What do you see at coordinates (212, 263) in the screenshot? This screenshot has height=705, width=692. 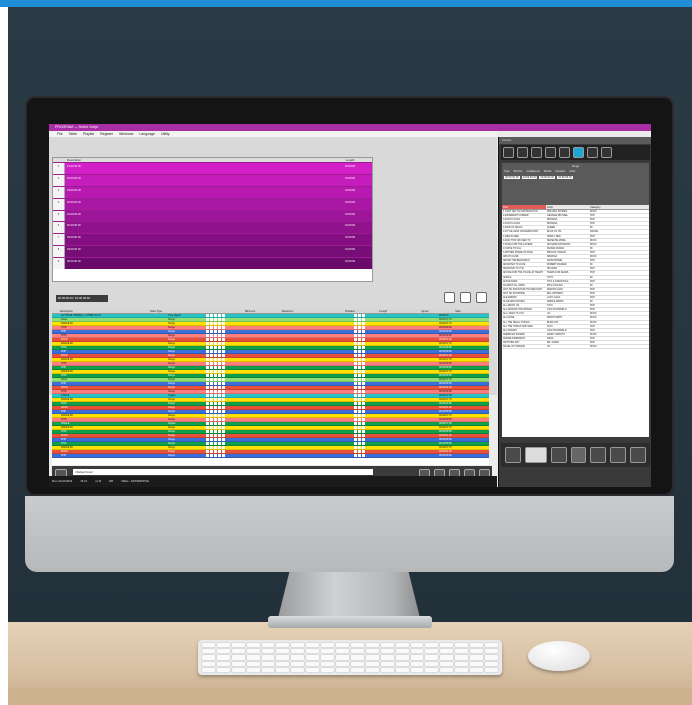 I see `hour-table-row: 9 05.00.00.00 01:00:00` at bounding box center [212, 263].